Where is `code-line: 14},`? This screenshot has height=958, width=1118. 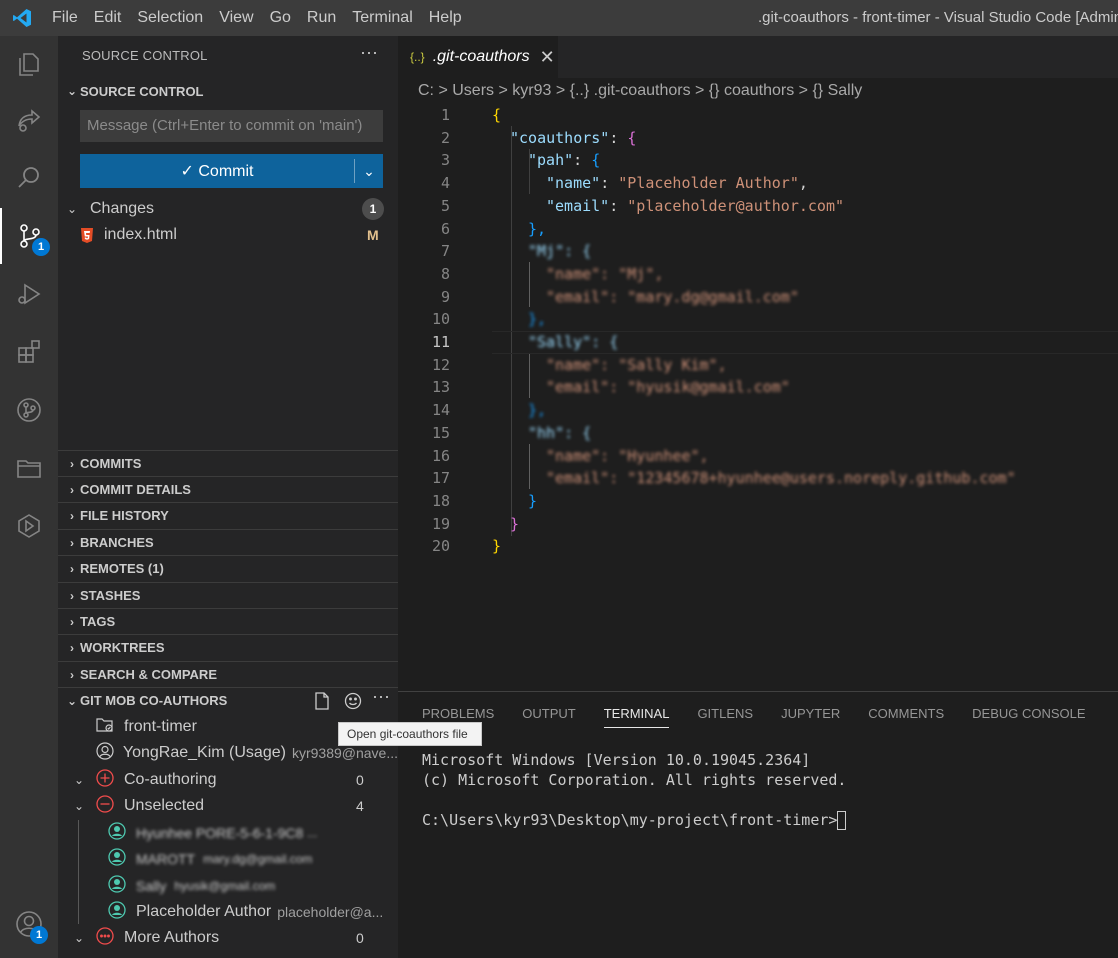 code-line: 14}, is located at coordinates (758, 410).